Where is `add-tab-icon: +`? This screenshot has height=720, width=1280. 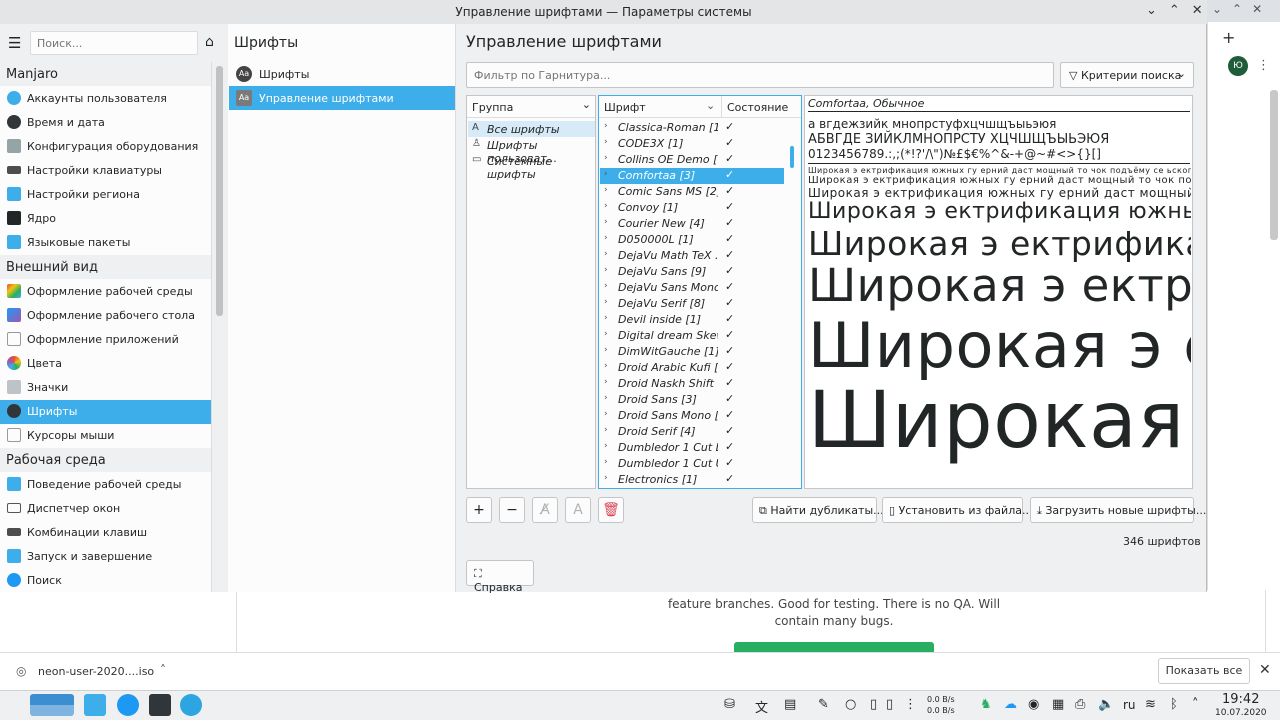 add-tab-icon: + is located at coordinates (1228, 37).